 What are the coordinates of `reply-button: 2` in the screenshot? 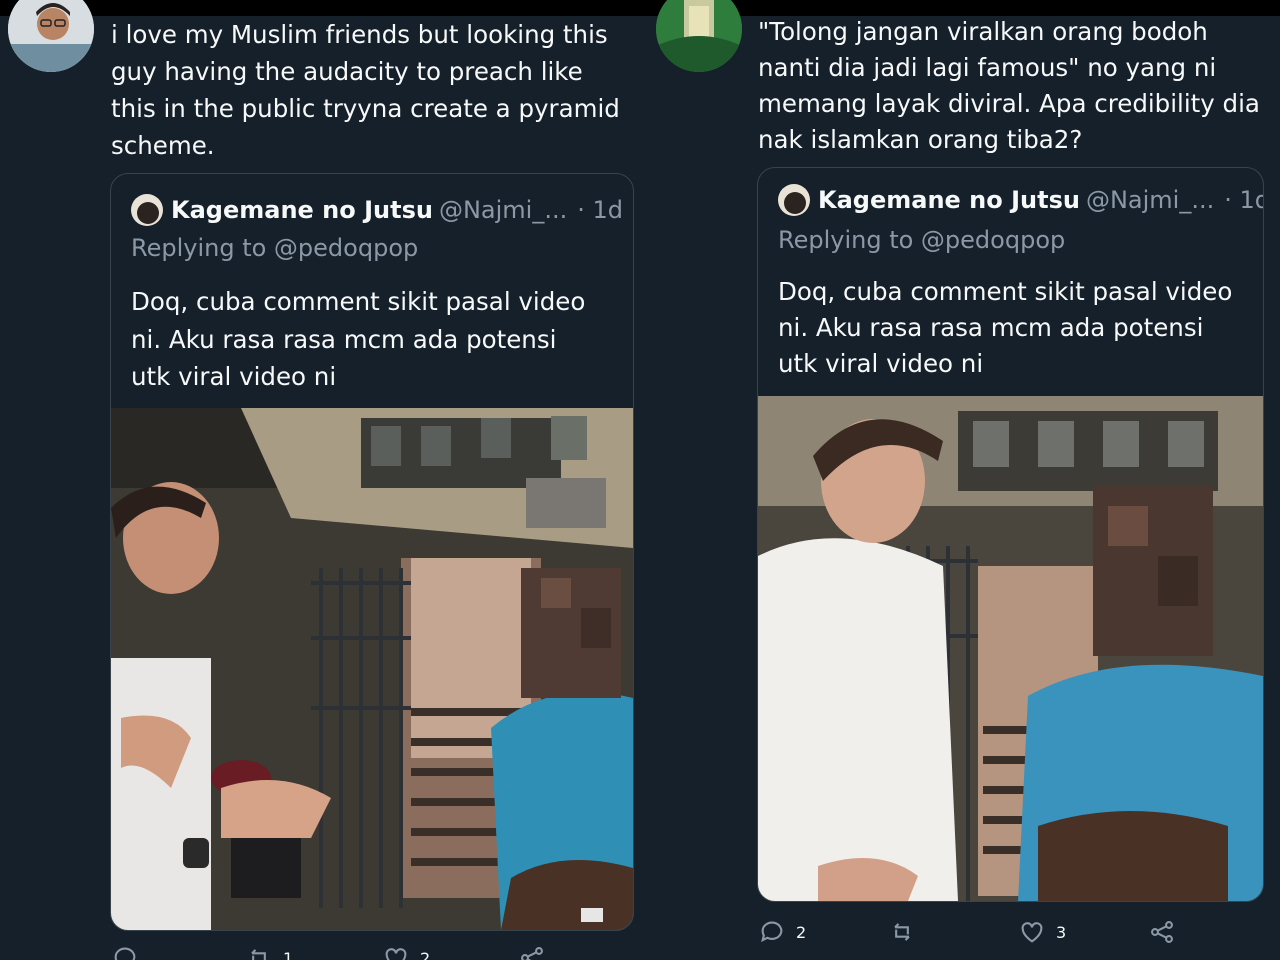 It's located at (782, 932).